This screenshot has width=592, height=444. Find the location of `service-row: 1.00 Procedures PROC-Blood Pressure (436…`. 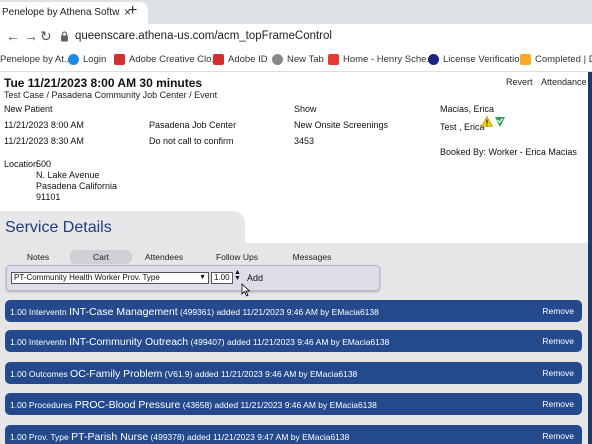

service-row: 1.00 Procedures PROC-Blood Pressure (436… is located at coordinates (293, 404).